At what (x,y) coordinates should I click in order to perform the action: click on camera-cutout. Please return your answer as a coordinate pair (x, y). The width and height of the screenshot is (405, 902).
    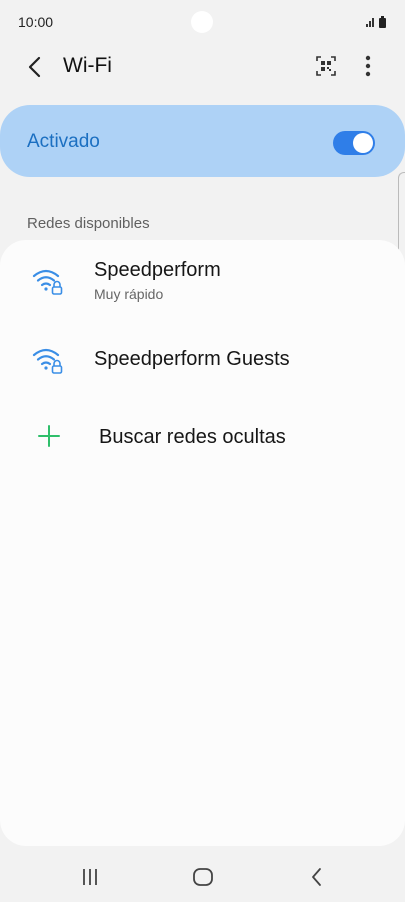
    Looking at the image, I should click on (202, 22).